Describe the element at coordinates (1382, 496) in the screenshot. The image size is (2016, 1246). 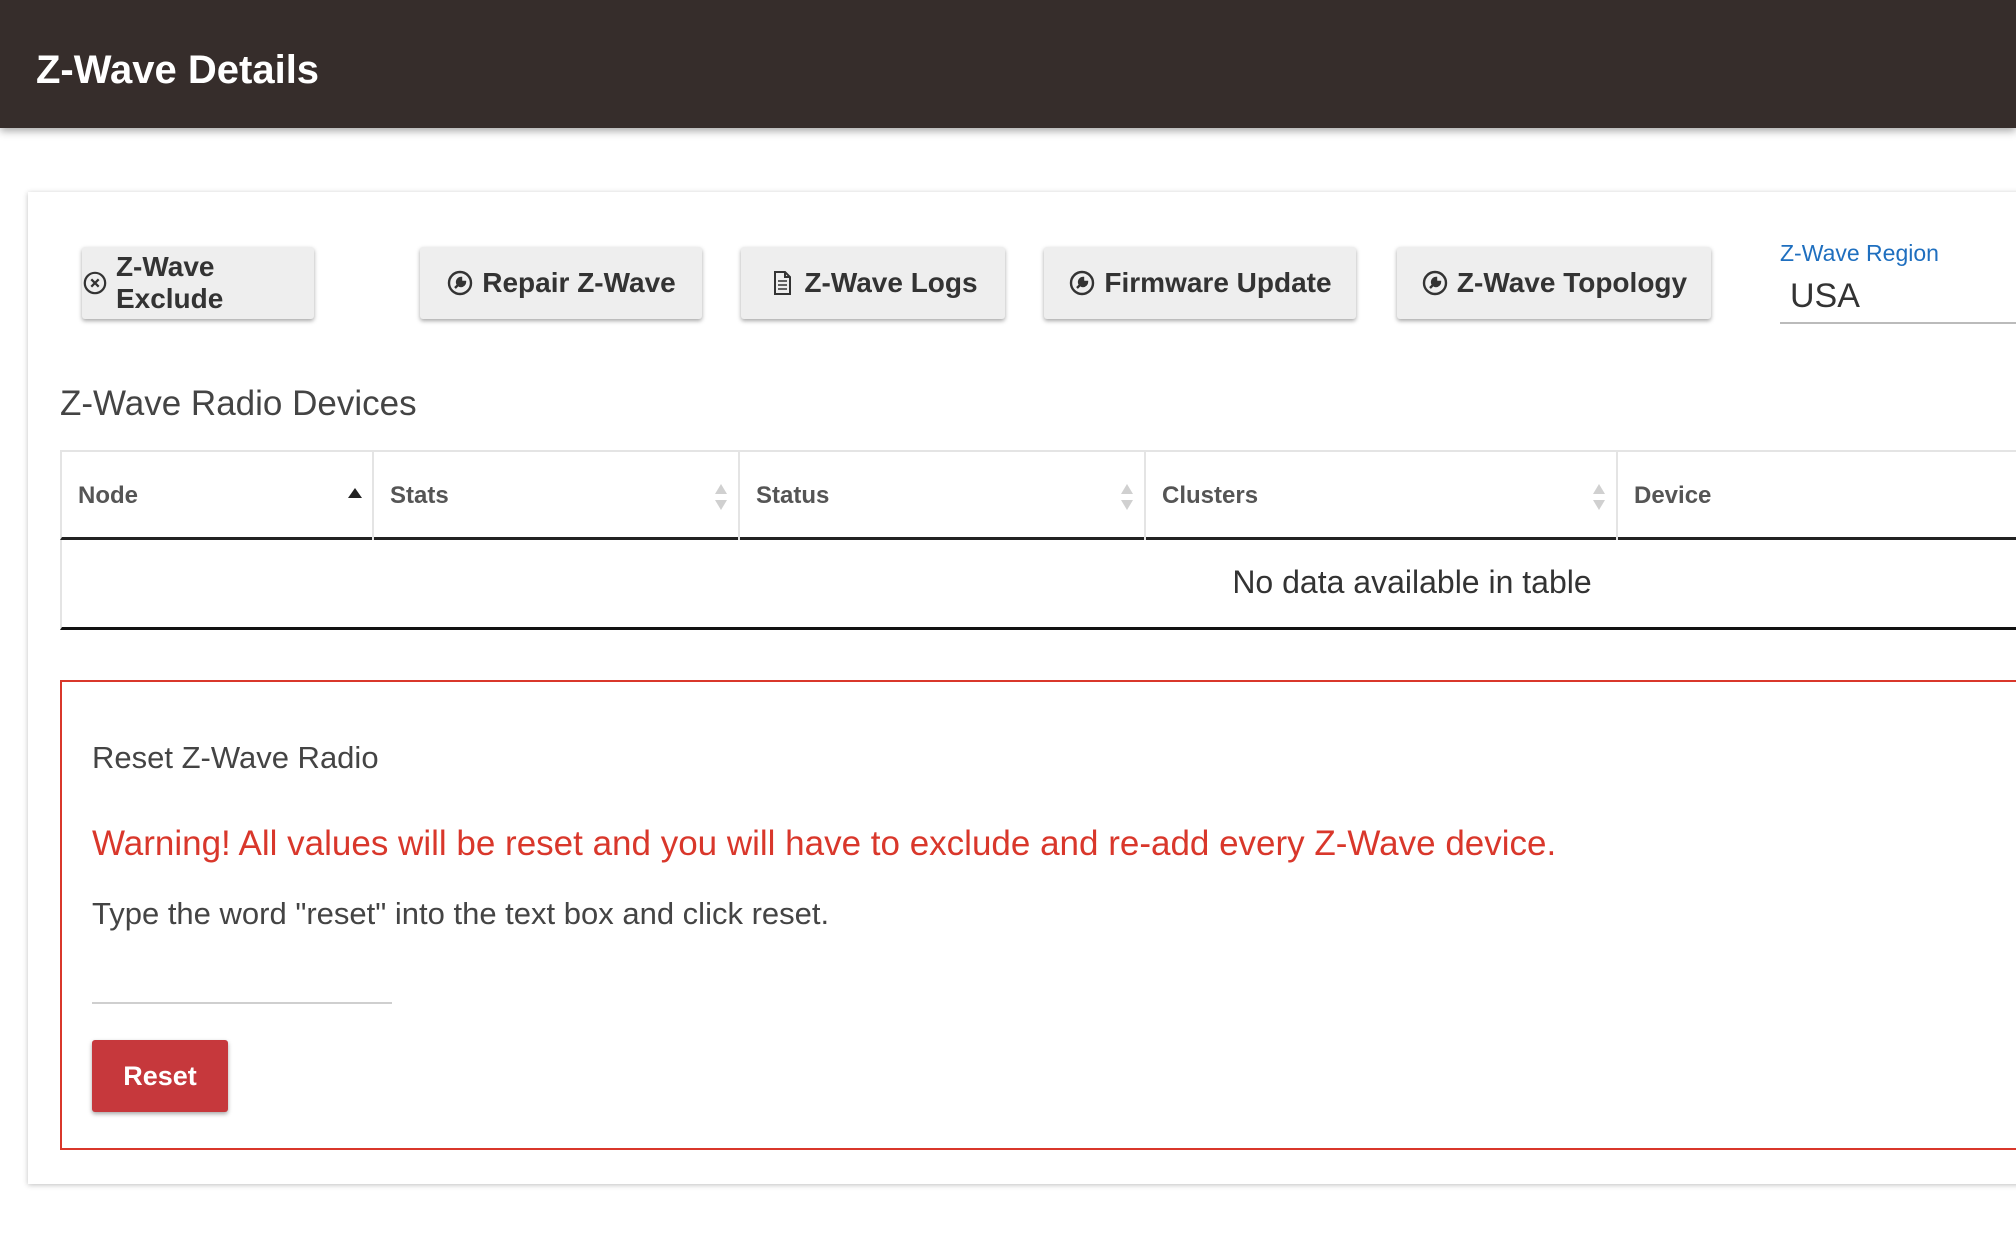
I see `column-header-clusters: Clusters` at that location.